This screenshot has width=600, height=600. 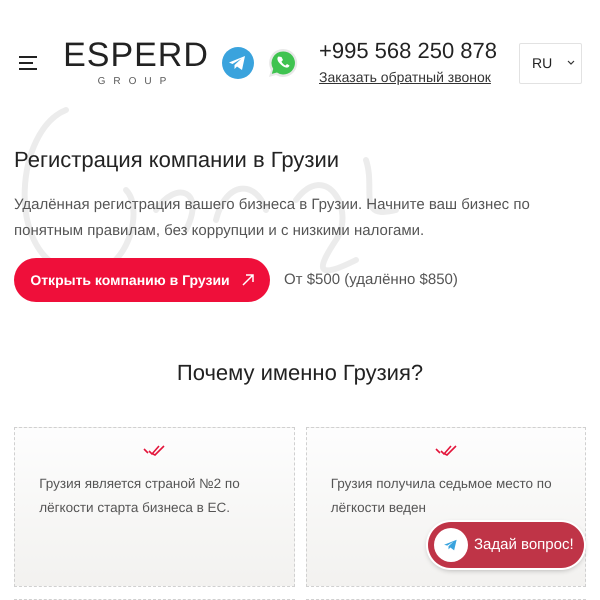 What do you see at coordinates (441, 496) in the screenshot?
I see `card-text: Грузия получила седьмое место по лёгкости веден` at bounding box center [441, 496].